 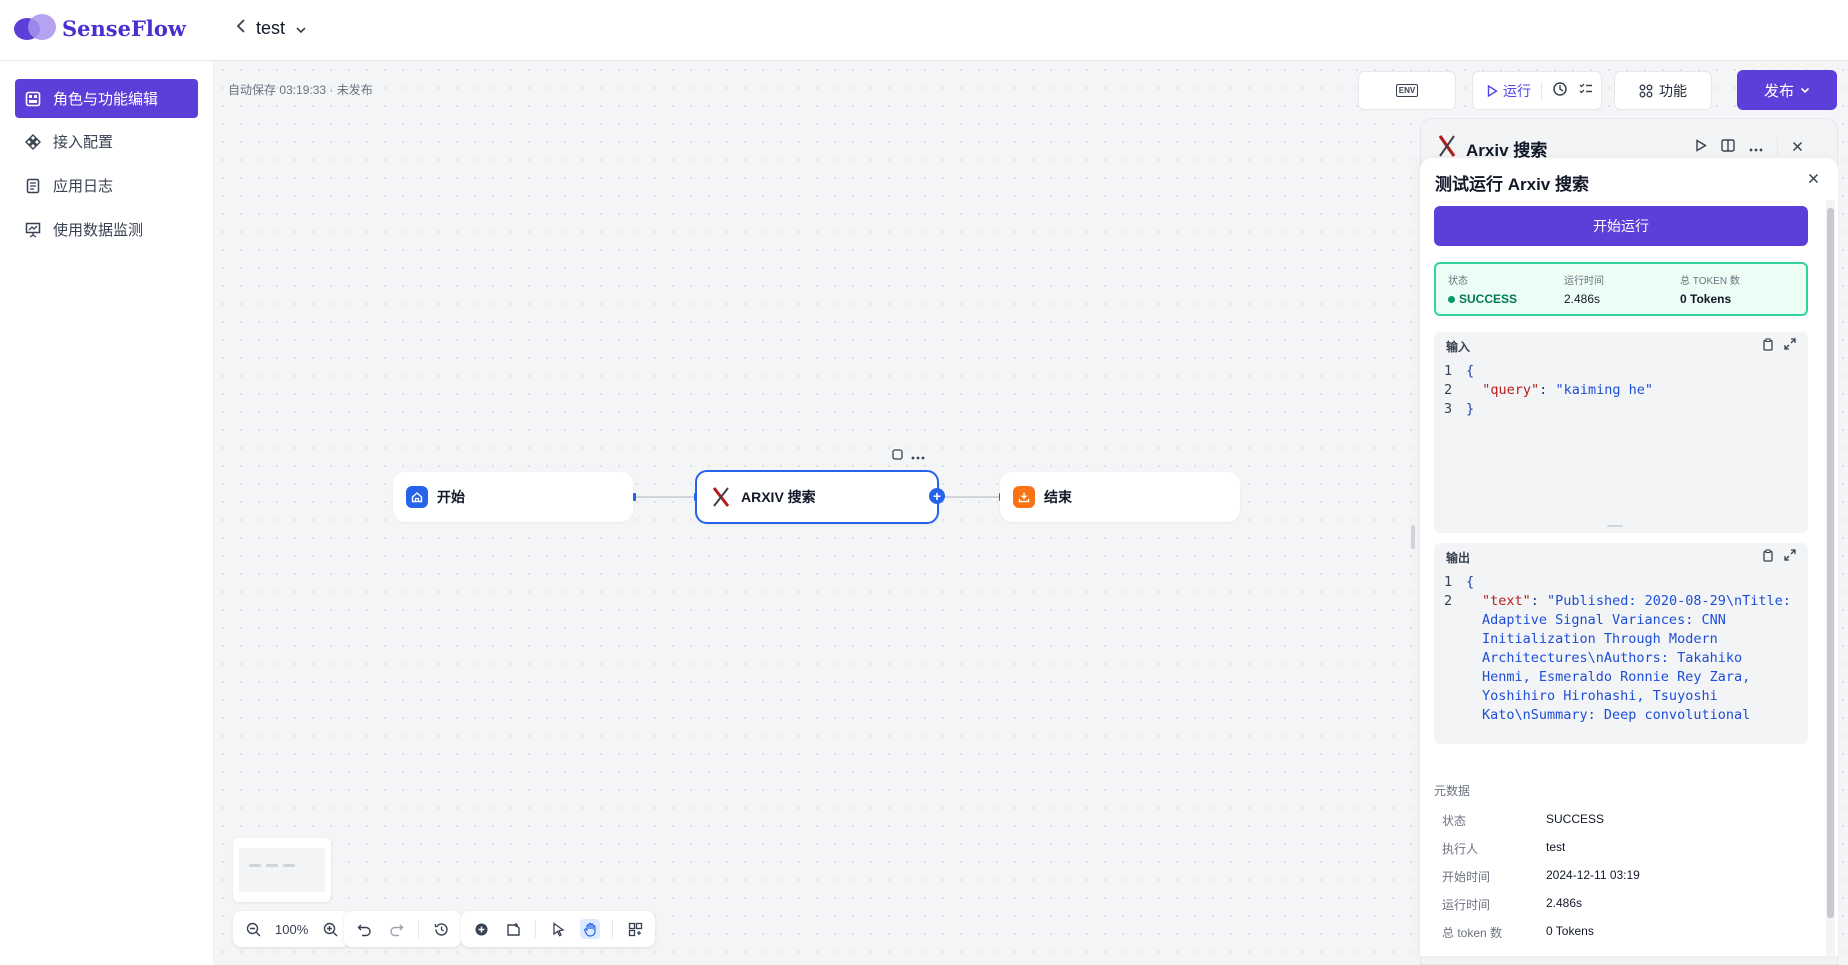 I want to click on metadata-title: 元数据, so click(x=1452, y=791).